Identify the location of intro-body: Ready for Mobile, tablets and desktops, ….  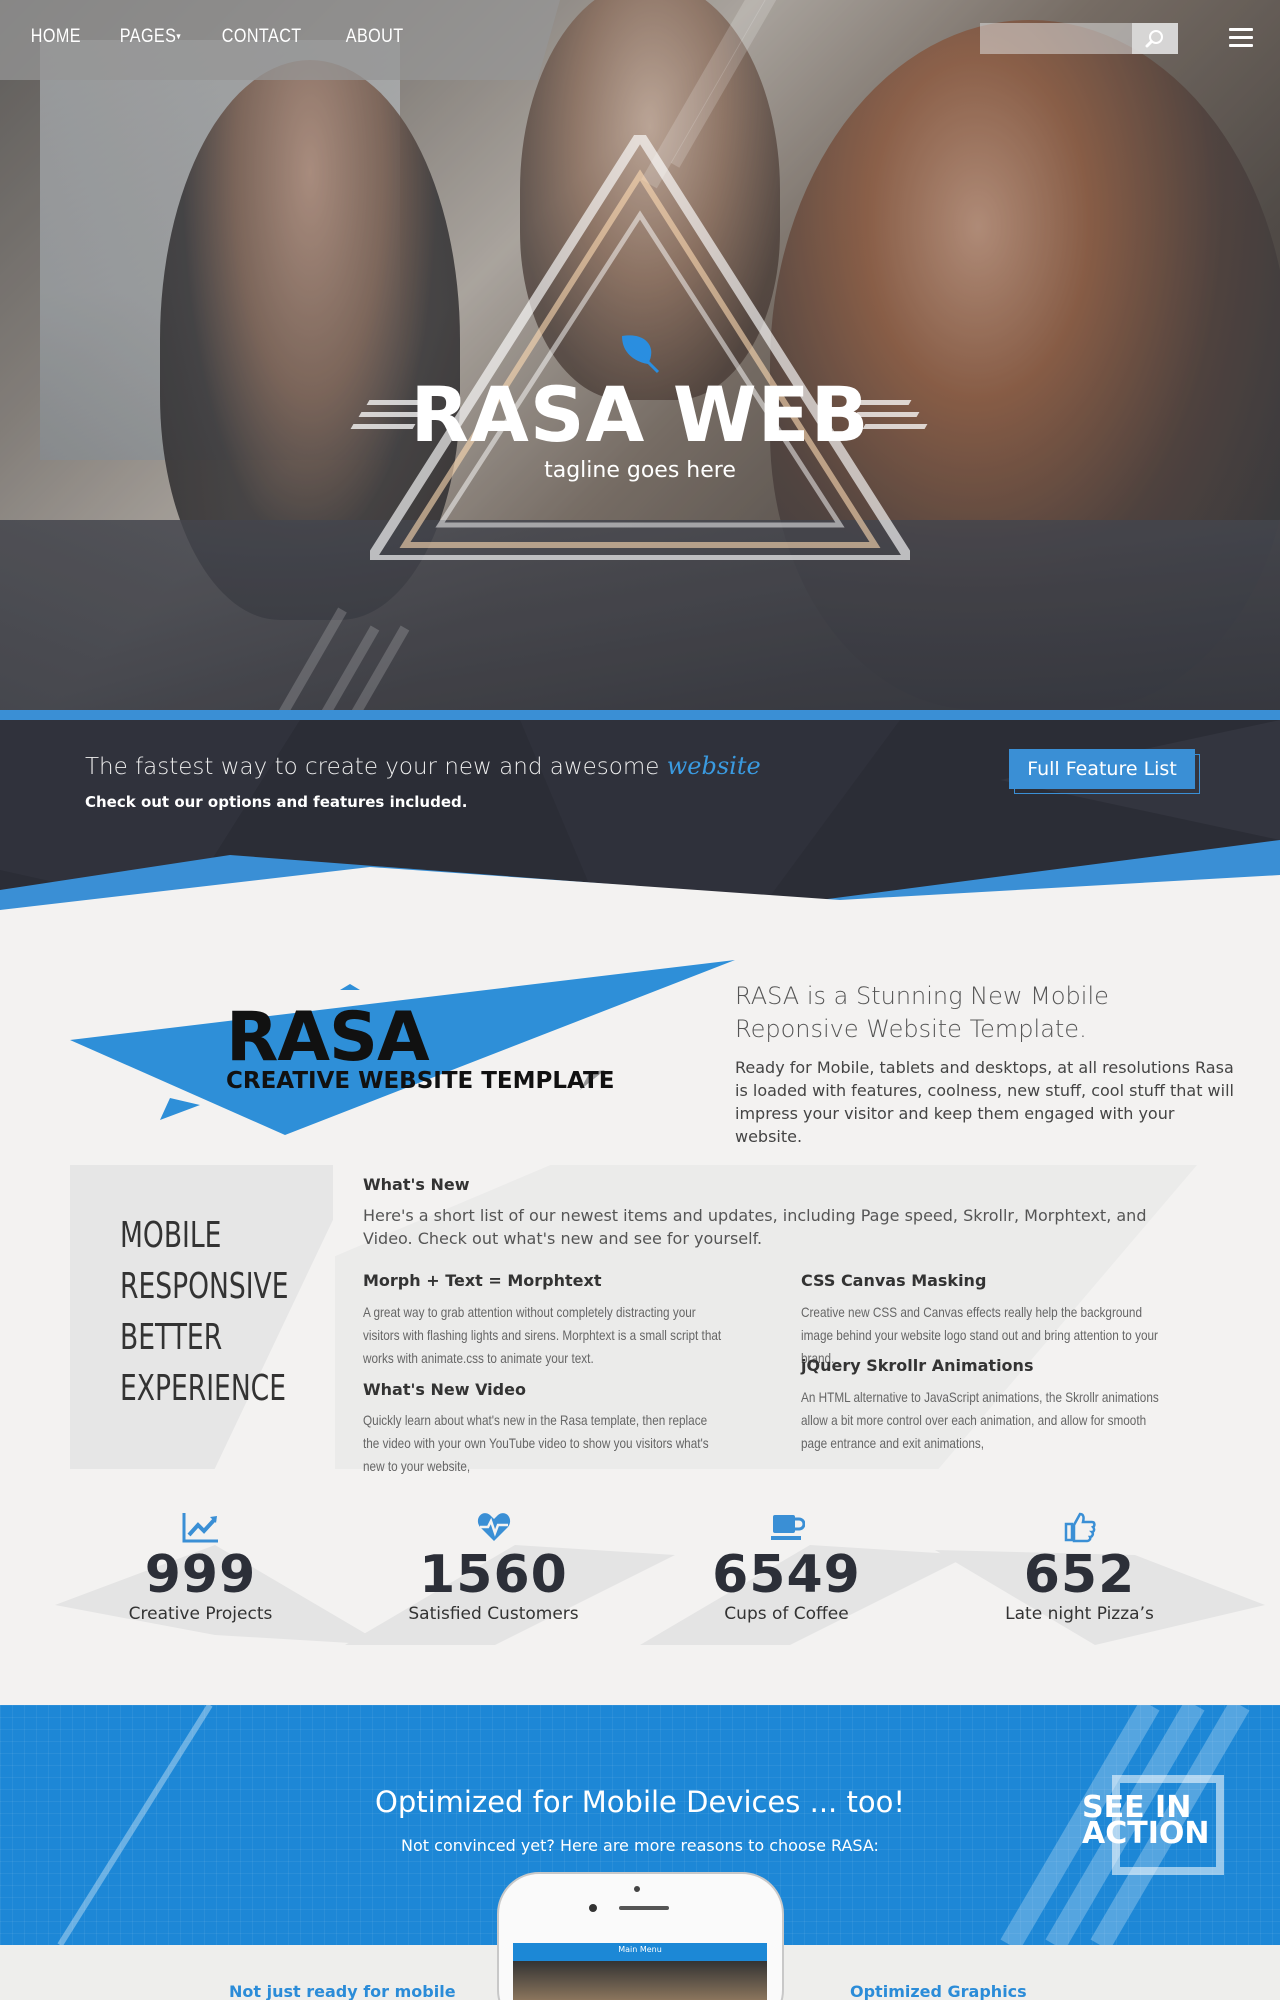
(984, 1102).